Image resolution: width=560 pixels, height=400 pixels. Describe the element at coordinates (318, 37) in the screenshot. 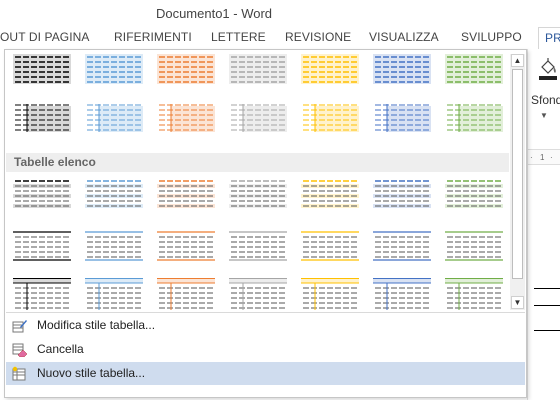

I see `tab-revisione: REVISIONE` at that location.